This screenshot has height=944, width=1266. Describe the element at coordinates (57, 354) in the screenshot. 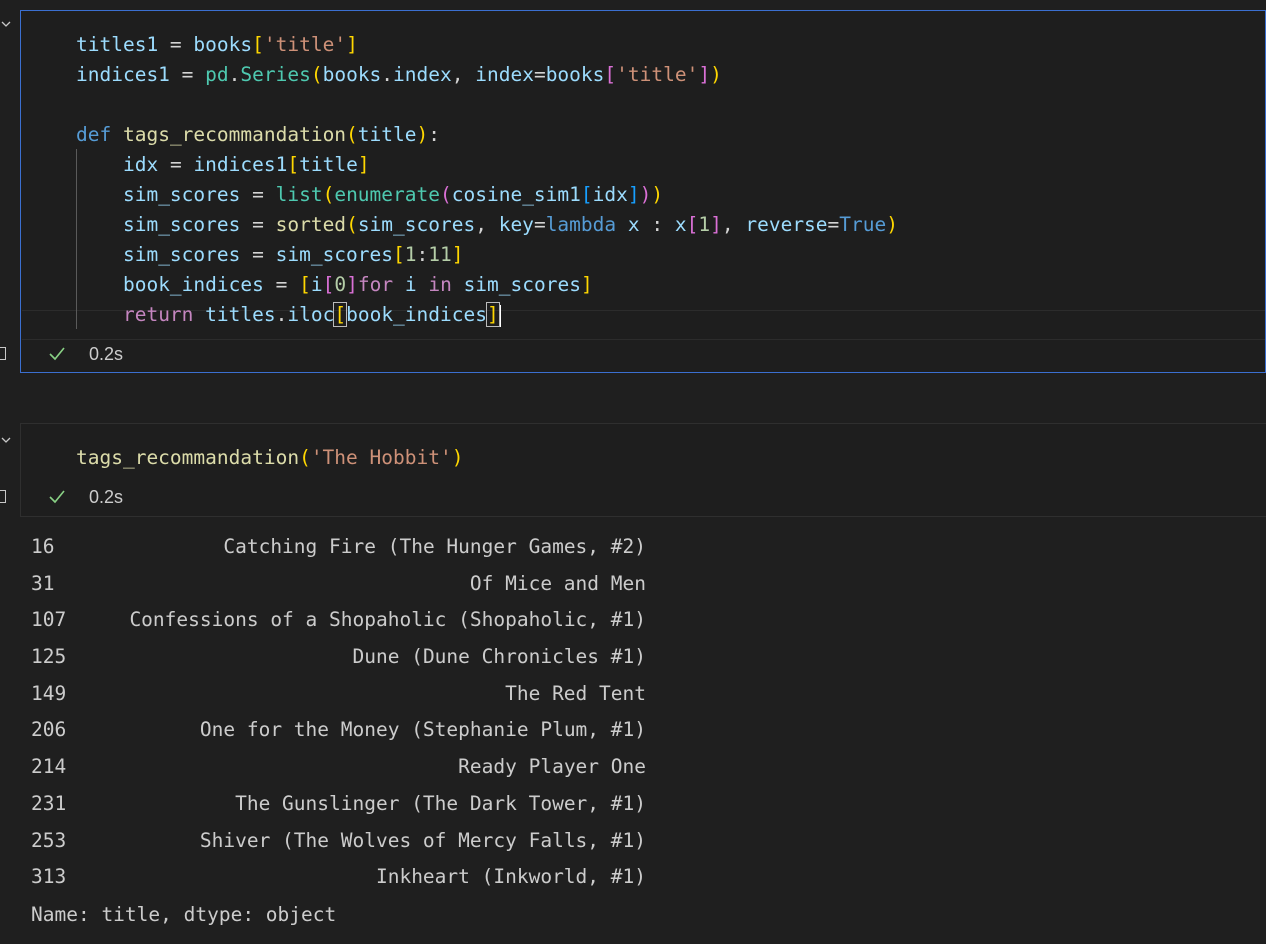

I see `check-icon` at that location.